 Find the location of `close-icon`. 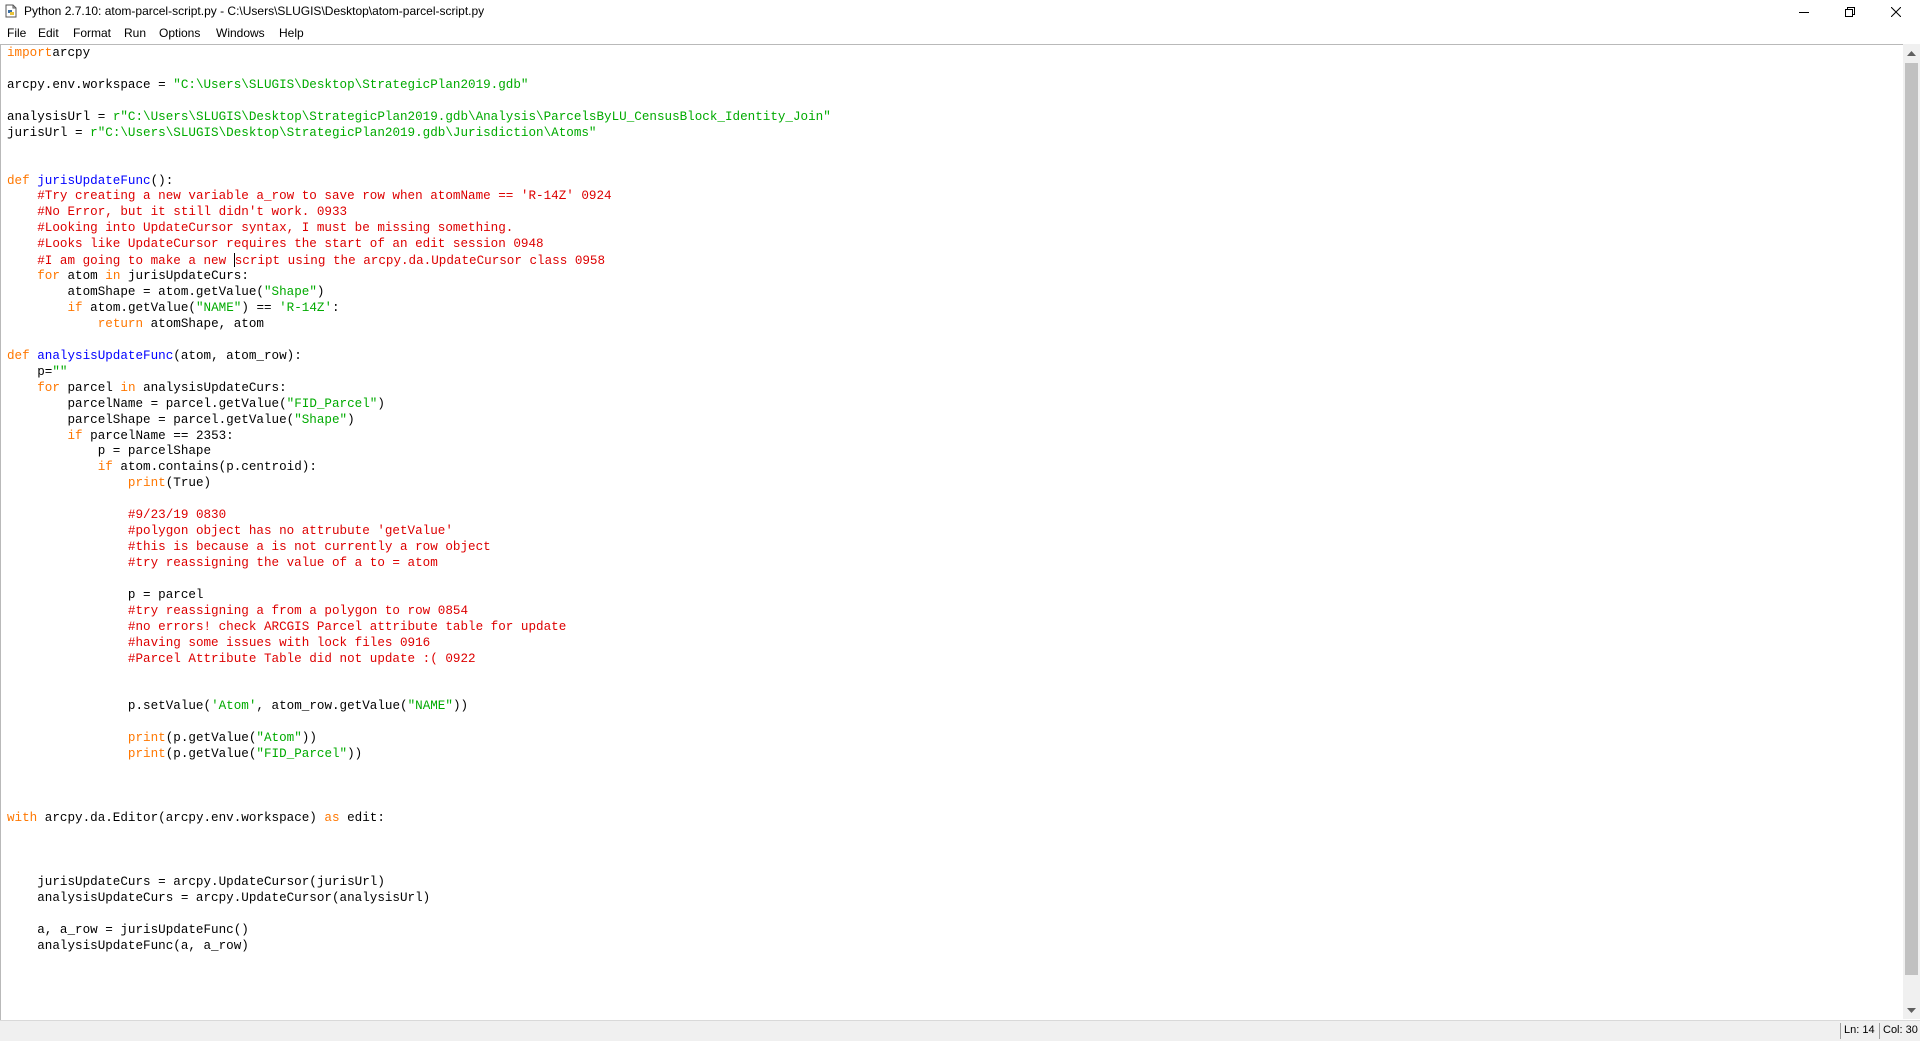

close-icon is located at coordinates (1896, 11).